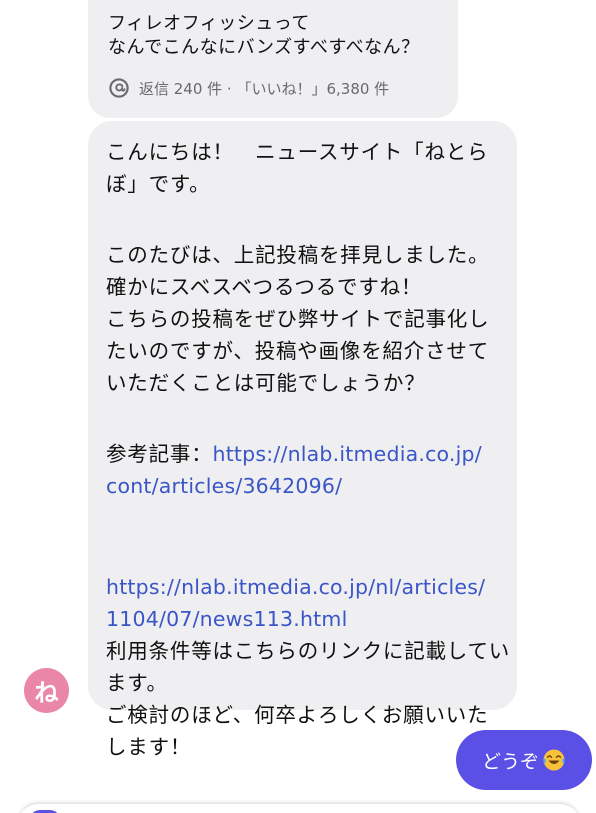 The height and width of the screenshot is (813, 596). What do you see at coordinates (299, 808) in the screenshot?
I see `message-composer` at bounding box center [299, 808].